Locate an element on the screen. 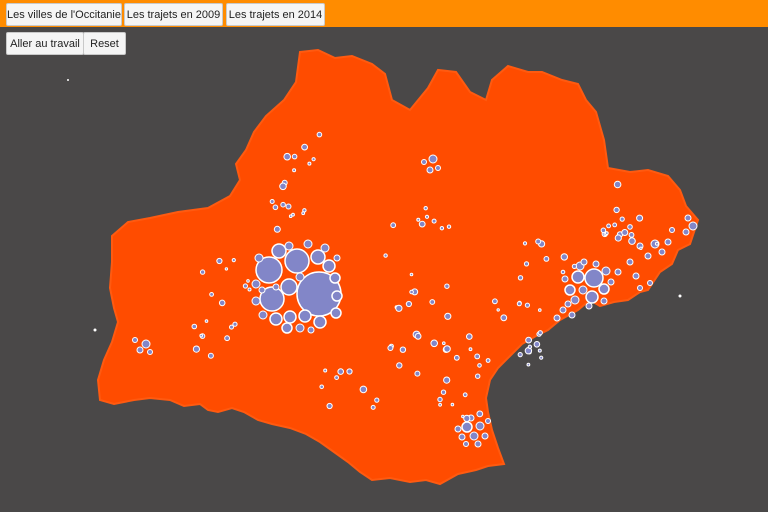 The image size is (768, 512). tab-trajets-2009: Les trajets en 2009 is located at coordinates (173, 14).